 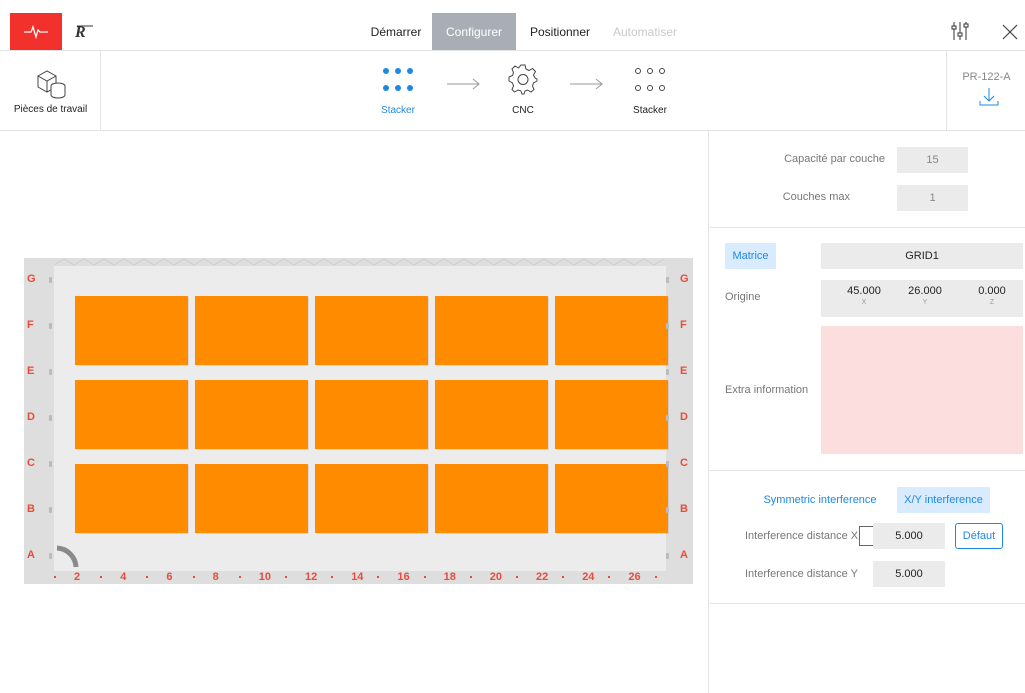 What do you see at coordinates (67, 556) in the screenshot?
I see `origin-marker-icon` at bounding box center [67, 556].